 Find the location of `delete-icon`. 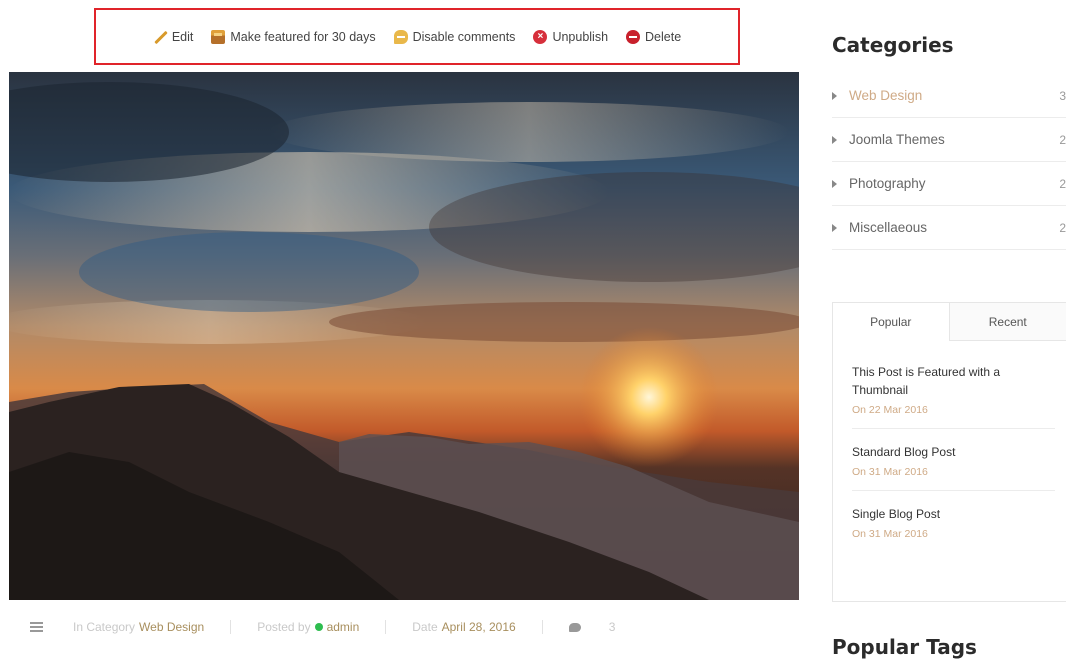

delete-icon is located at coordinates (633, 36).